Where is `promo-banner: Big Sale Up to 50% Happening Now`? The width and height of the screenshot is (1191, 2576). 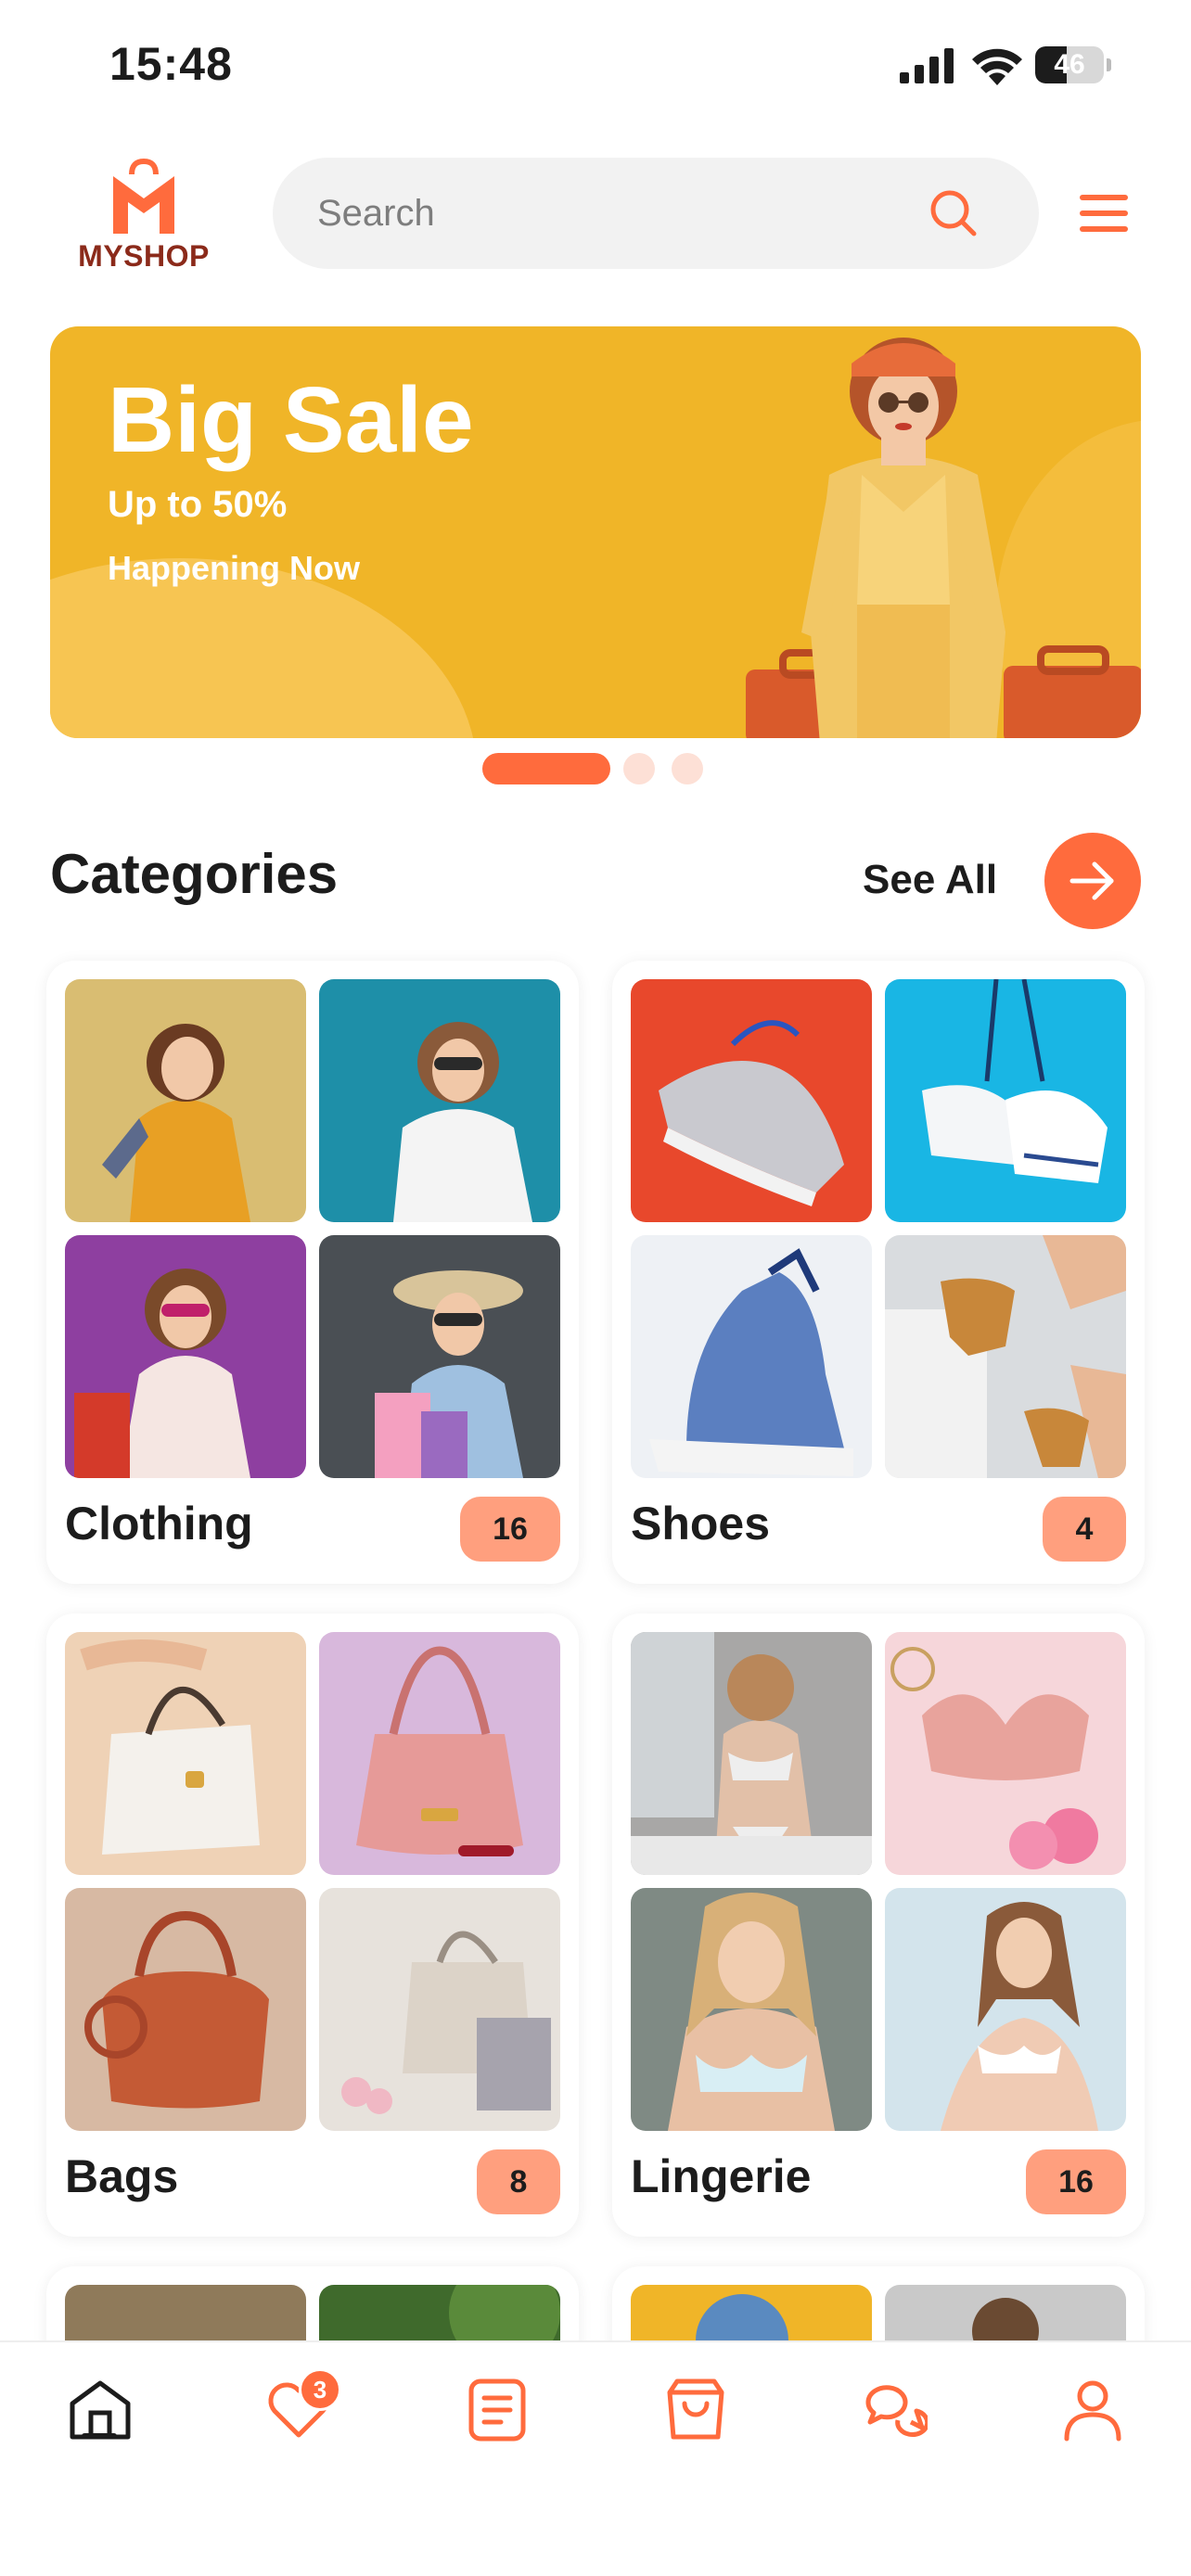
promo-banner: Big Sale Up to 50% Happening Now is located at coordinates (595, 532).